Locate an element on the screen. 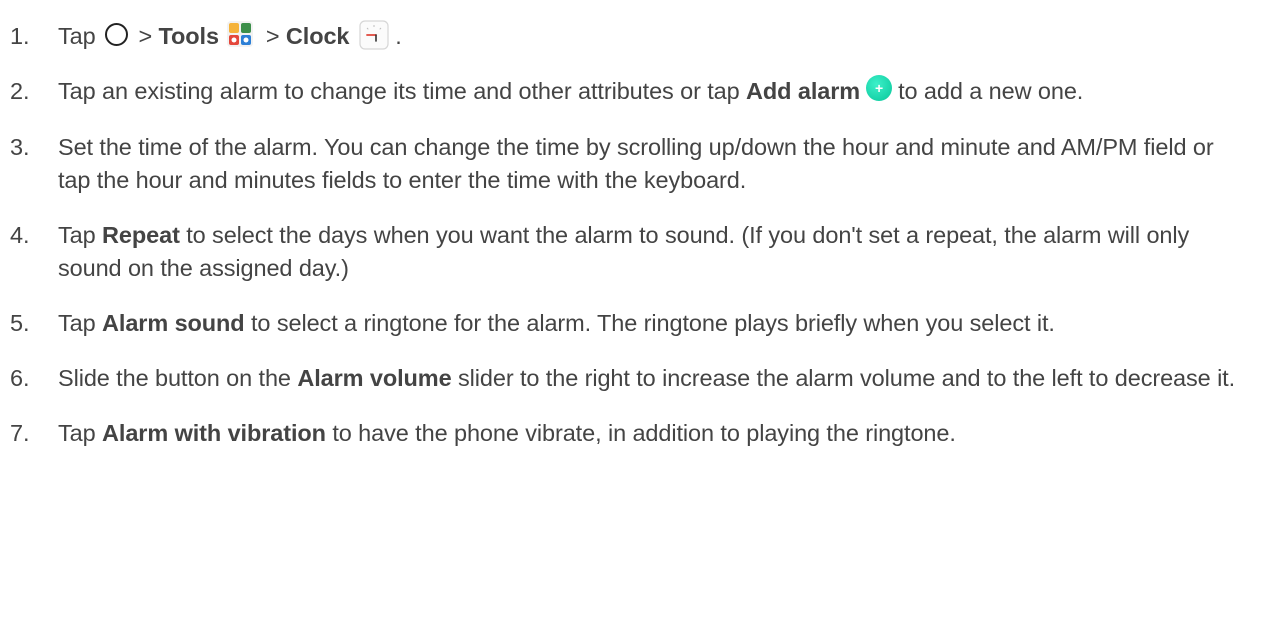  clock-app-icon is located at coordinates (374, 35).